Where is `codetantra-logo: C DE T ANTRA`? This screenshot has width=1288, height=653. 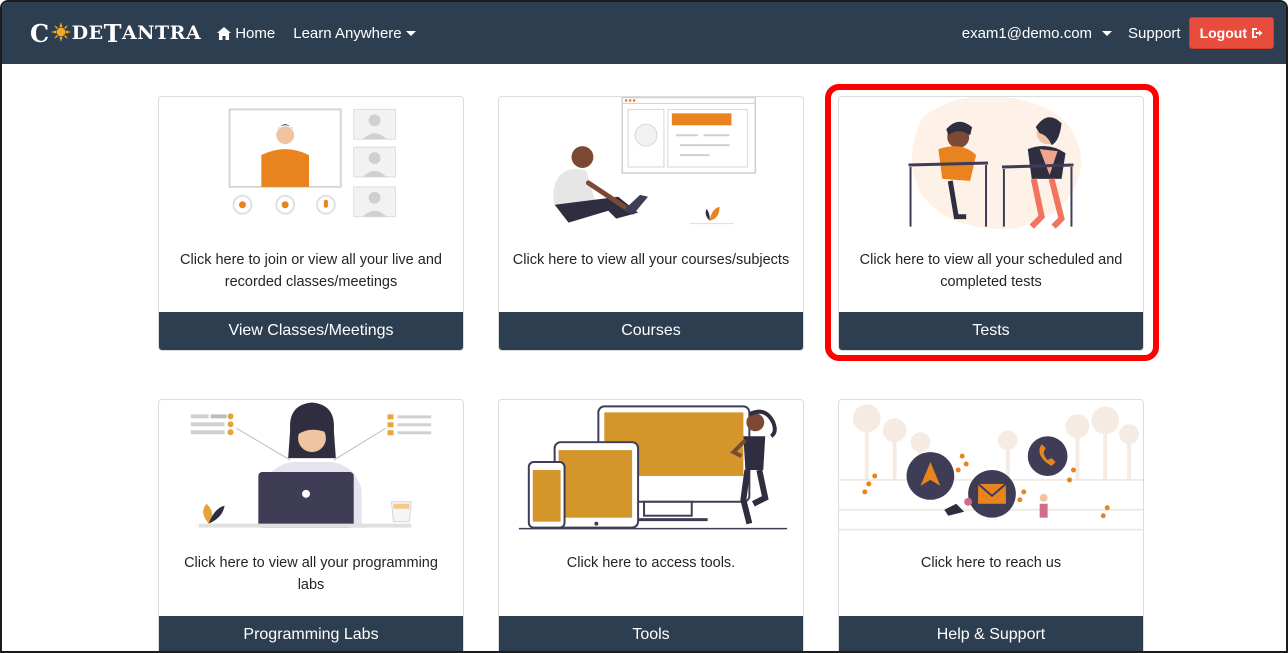 codetantra-logo: C DE T ANTRA is located at coordinates (115, 33).